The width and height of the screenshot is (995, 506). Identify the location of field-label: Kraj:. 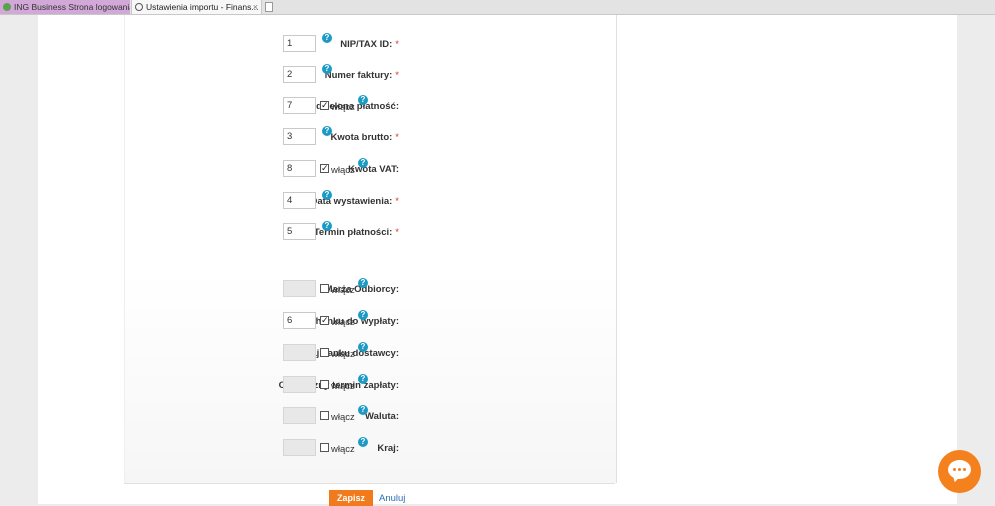
(388, 448).